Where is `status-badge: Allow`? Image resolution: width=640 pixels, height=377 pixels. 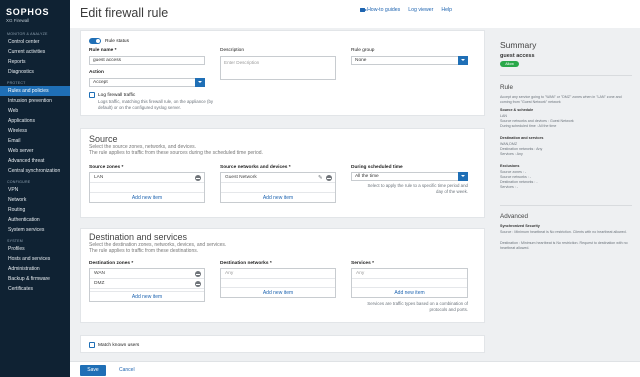 status-badge: Allow is located at coordinates (509, 64).